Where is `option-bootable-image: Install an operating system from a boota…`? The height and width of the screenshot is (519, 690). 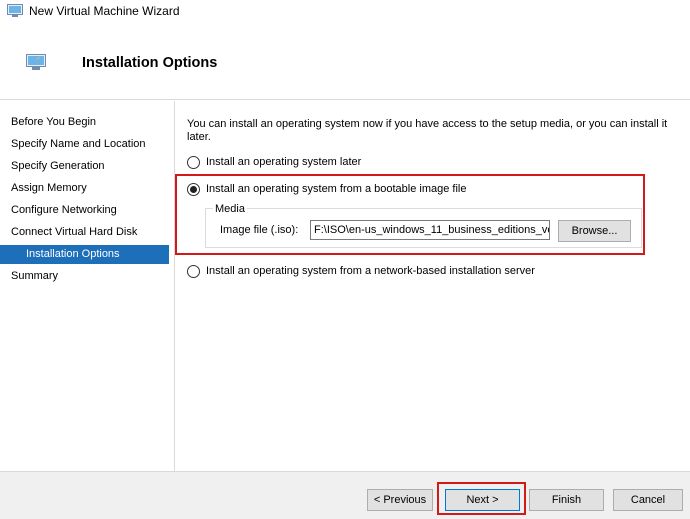 option-bootable-image: Install an operating system from a boota… is located at coordinates (326, 189).